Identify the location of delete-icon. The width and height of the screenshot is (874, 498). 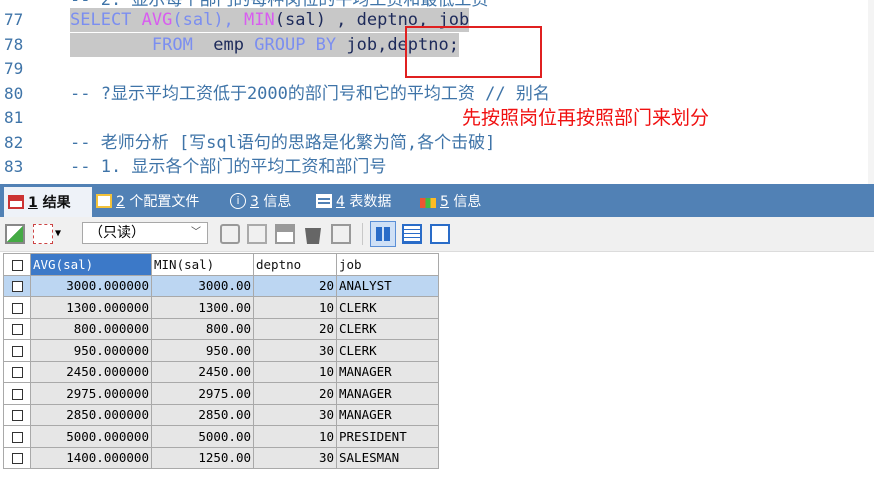
(313, 236).